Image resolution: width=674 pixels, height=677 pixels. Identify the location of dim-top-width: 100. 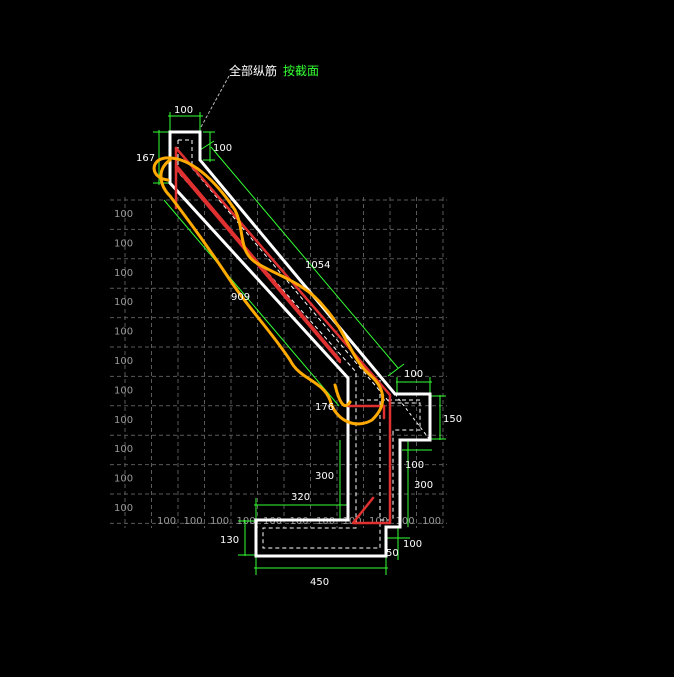
(183, 110).